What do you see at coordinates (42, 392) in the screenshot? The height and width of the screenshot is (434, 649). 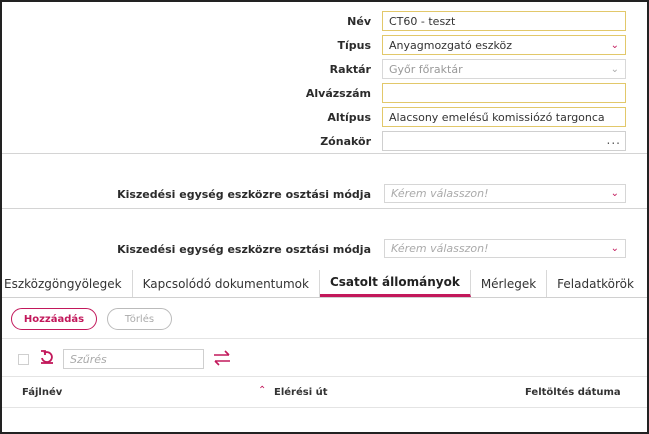 I see `column-header-fajlnev: Fájlnév` at bounding box center [42, 392].